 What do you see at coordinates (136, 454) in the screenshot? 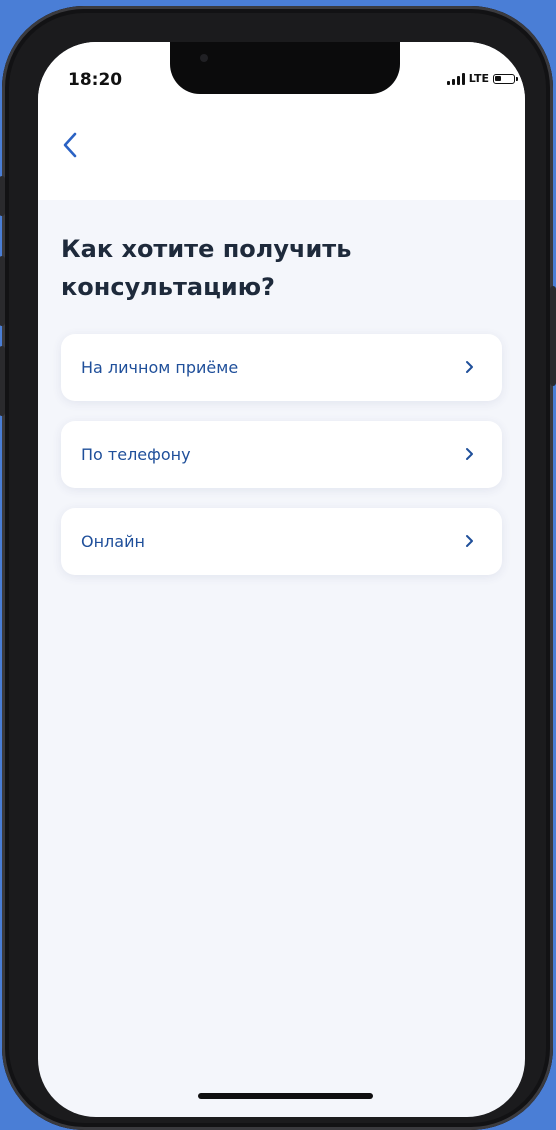
I see `option-label: По телефону` at bounding box center [136, 454].